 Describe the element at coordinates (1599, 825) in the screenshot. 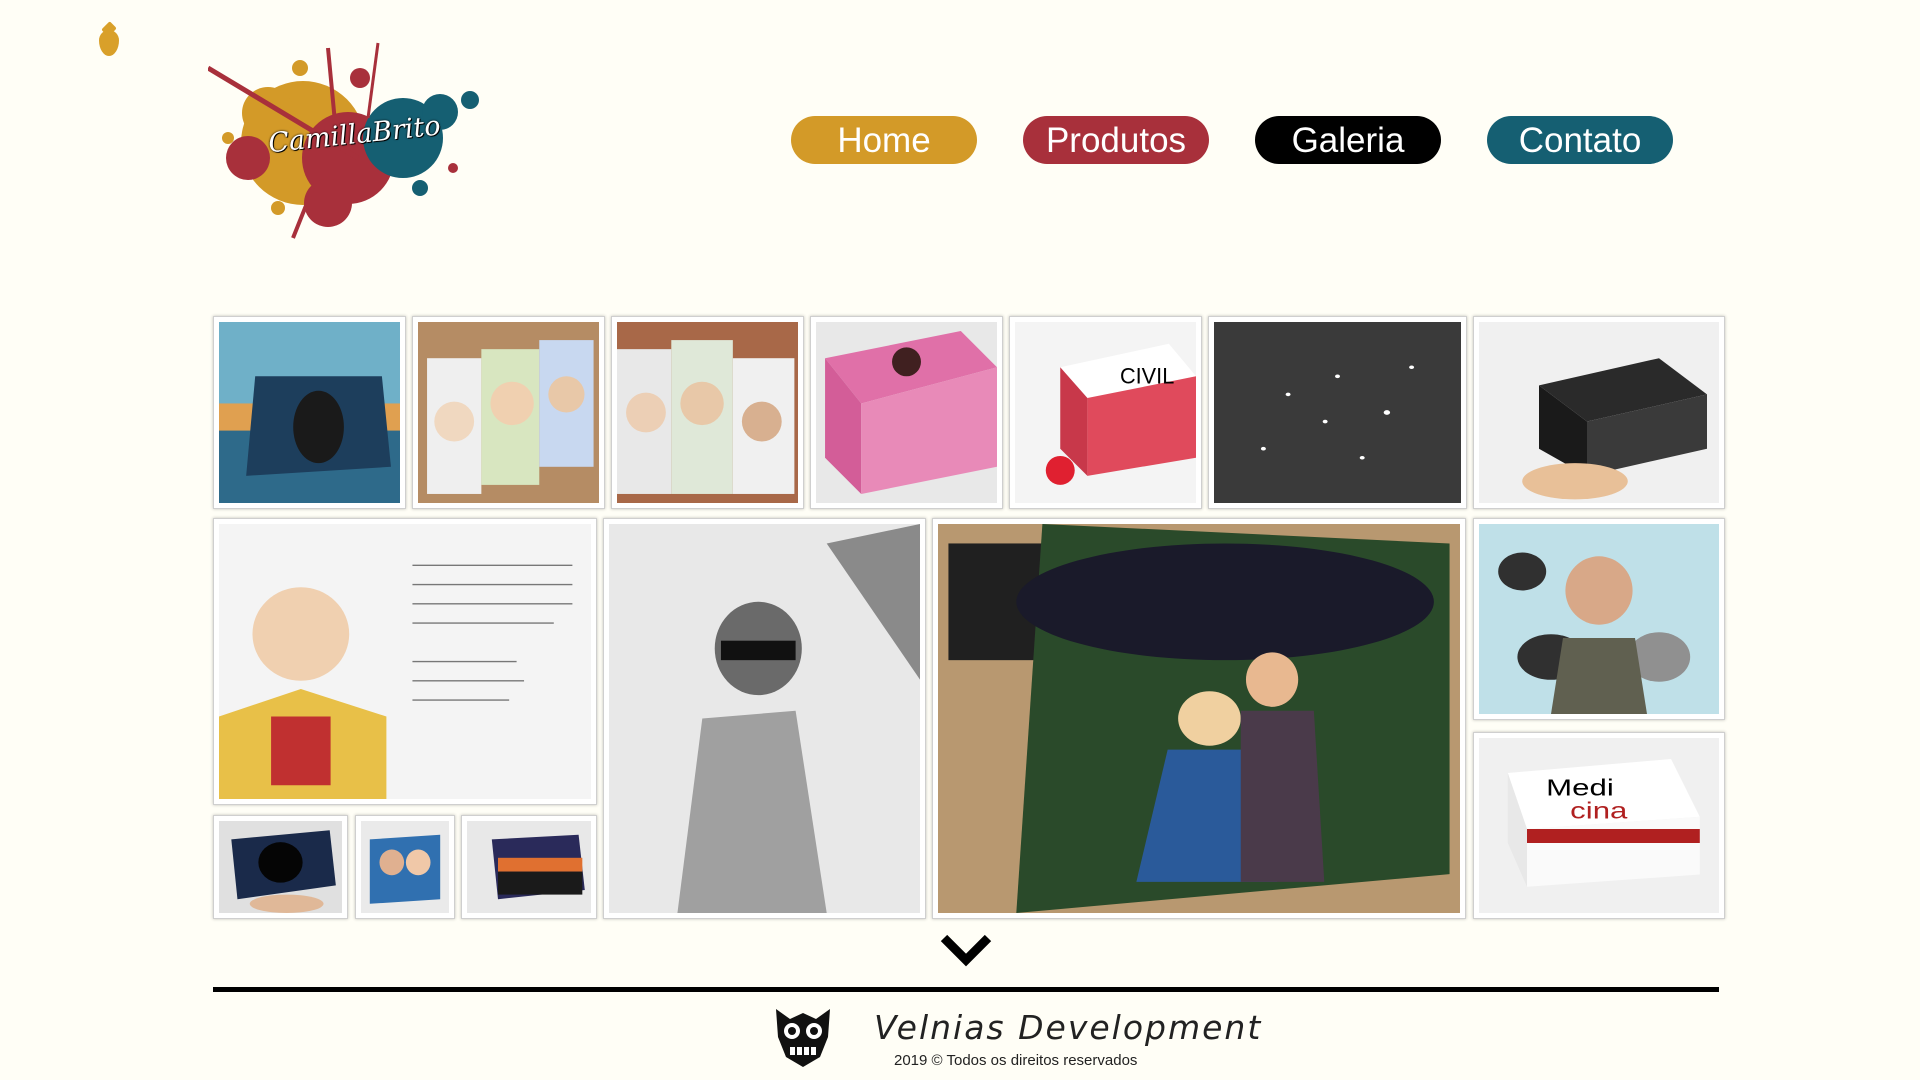

I see `gallery-tile-medicina-box: Medi cina` at that location.